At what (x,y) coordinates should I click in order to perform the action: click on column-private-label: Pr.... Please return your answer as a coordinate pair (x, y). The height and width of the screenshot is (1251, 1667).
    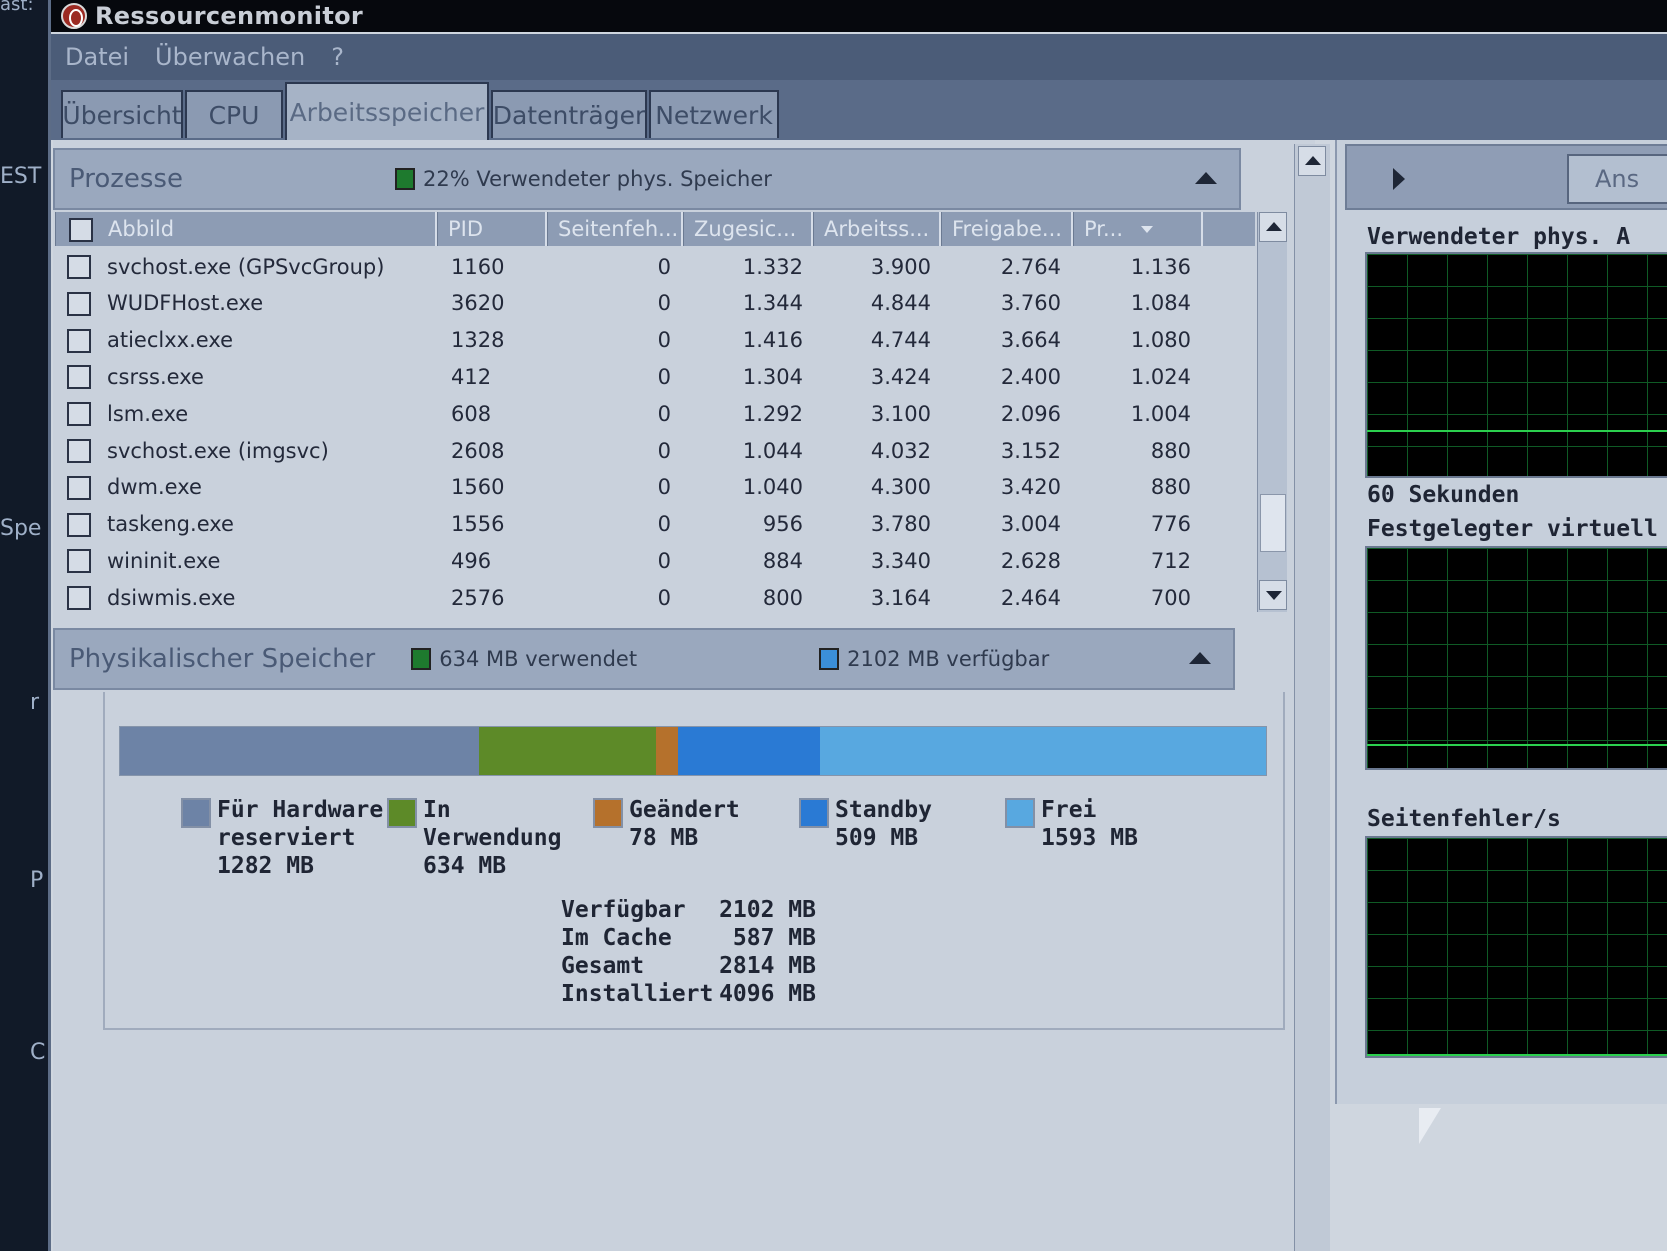
    Looking at the image, I should click on (1104, 229).